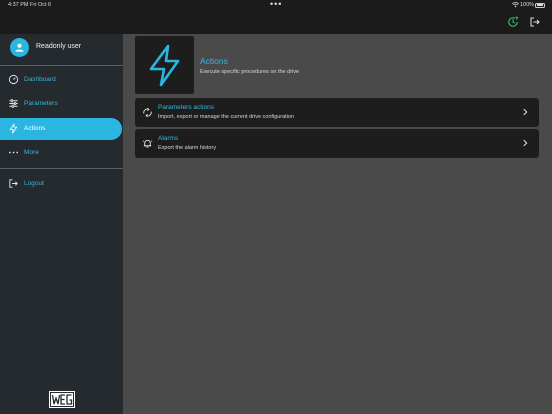  What do you see at coordinates (147, 143) in the screenshot?
I see `alarm-bell-icon` at bounding box center [147, 143].